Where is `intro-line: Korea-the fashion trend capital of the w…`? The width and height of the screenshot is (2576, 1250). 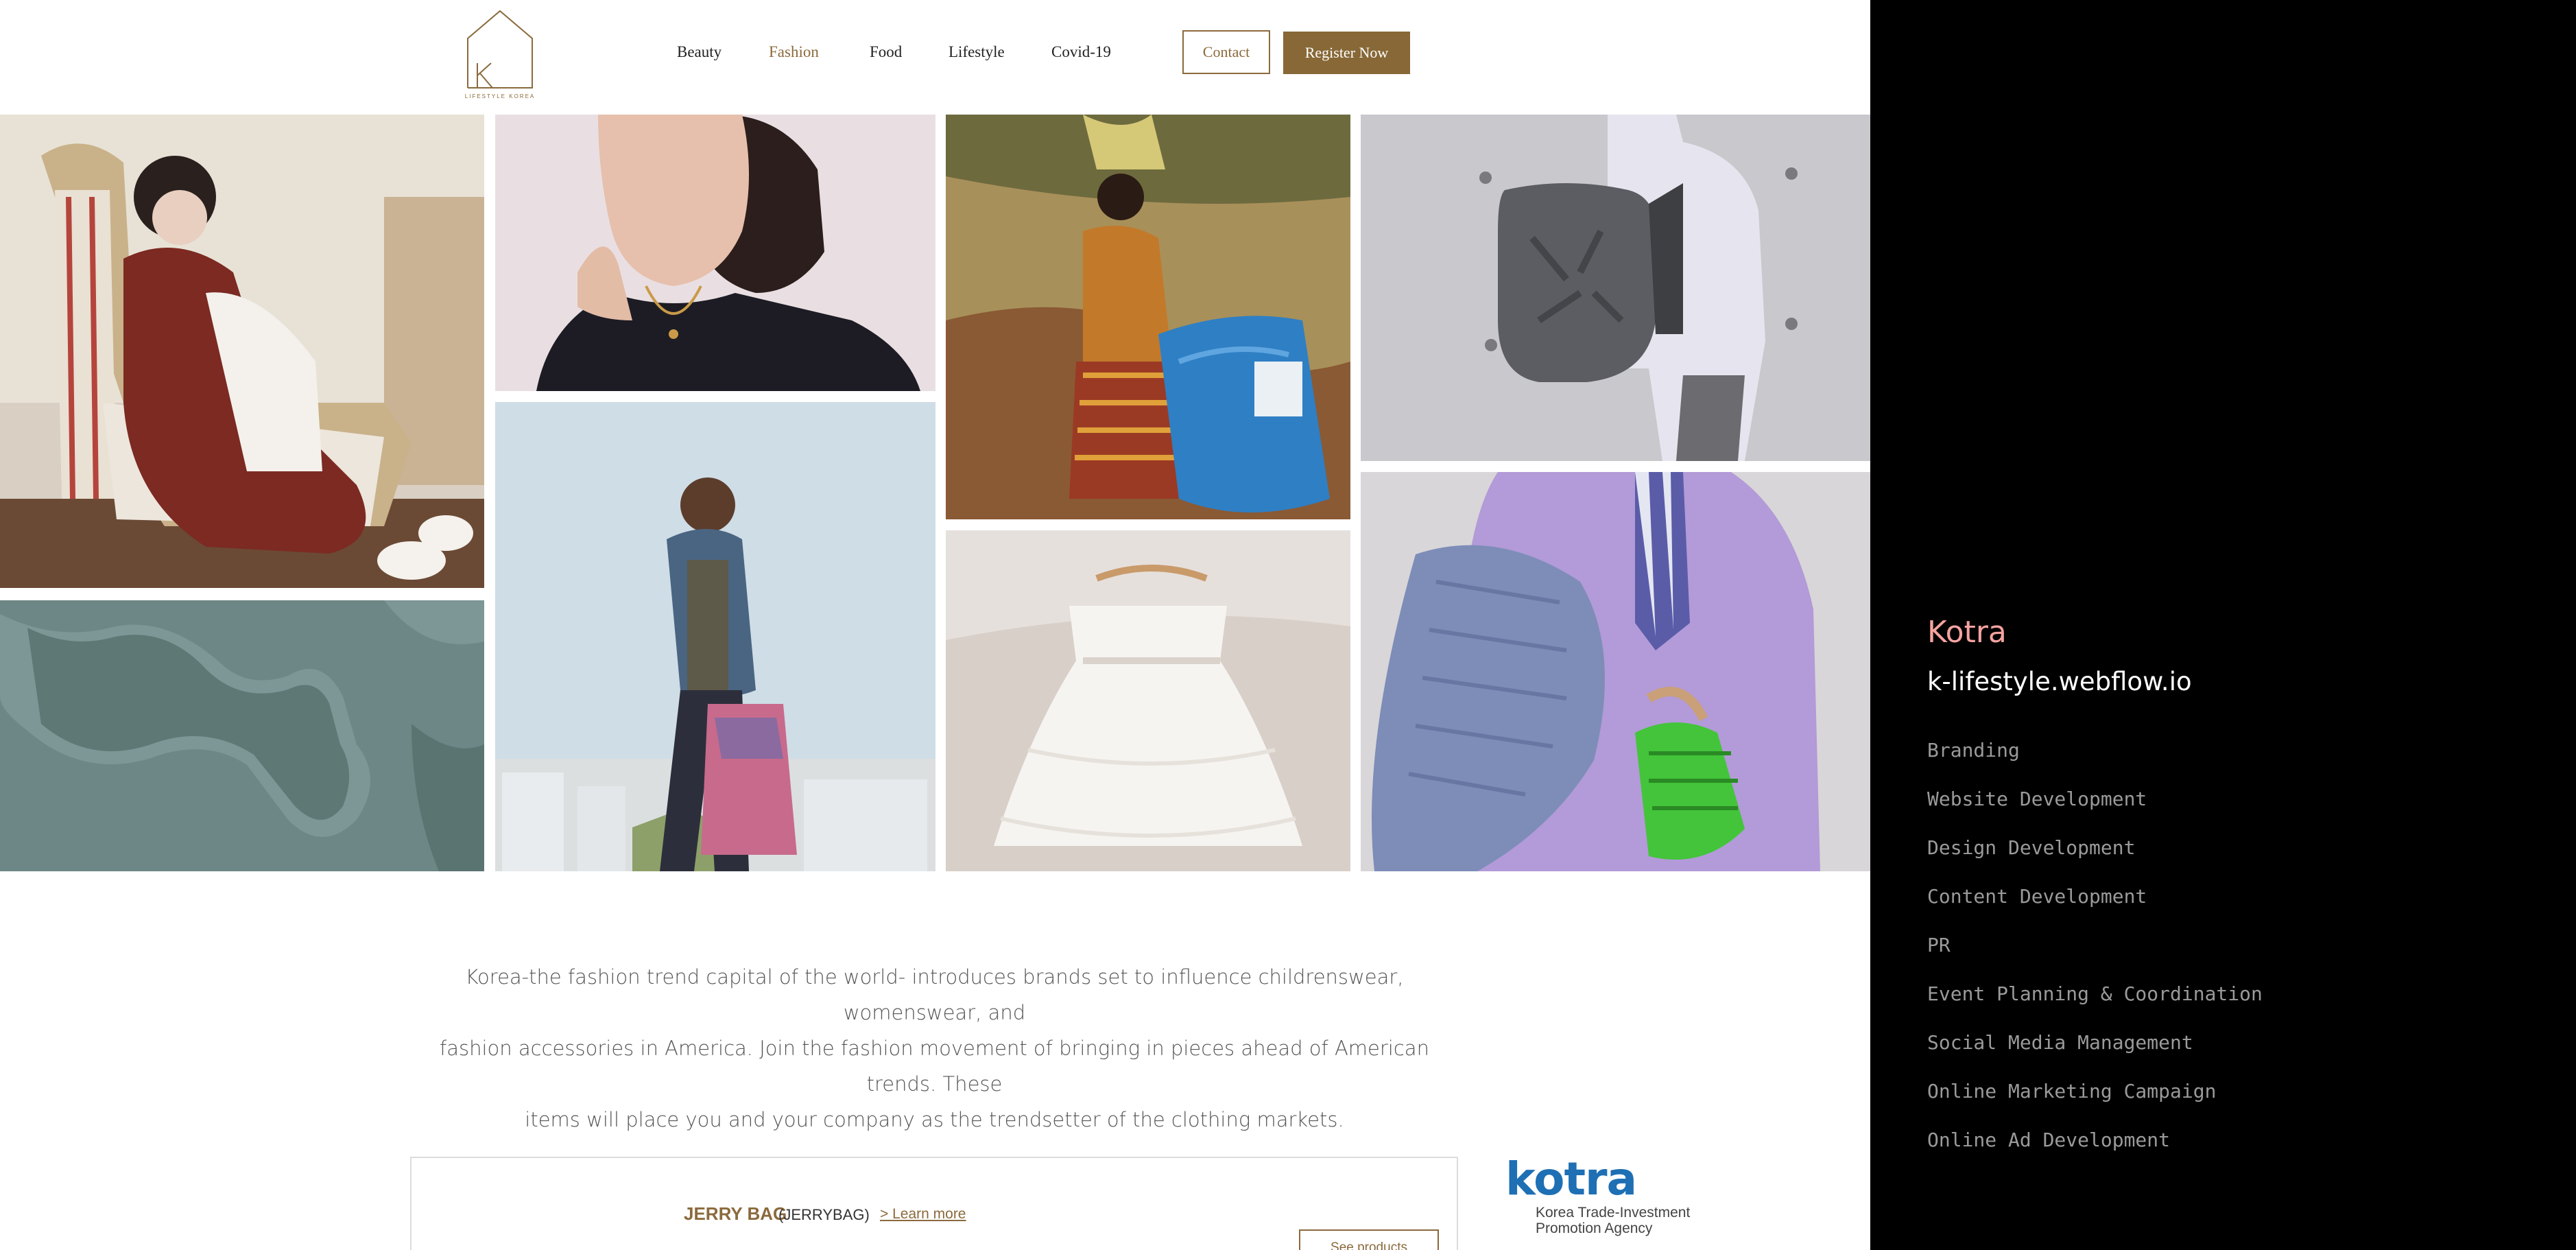
intro-line: Korea-the fashion trend capital of the w… is located at coordinates (934, 994).